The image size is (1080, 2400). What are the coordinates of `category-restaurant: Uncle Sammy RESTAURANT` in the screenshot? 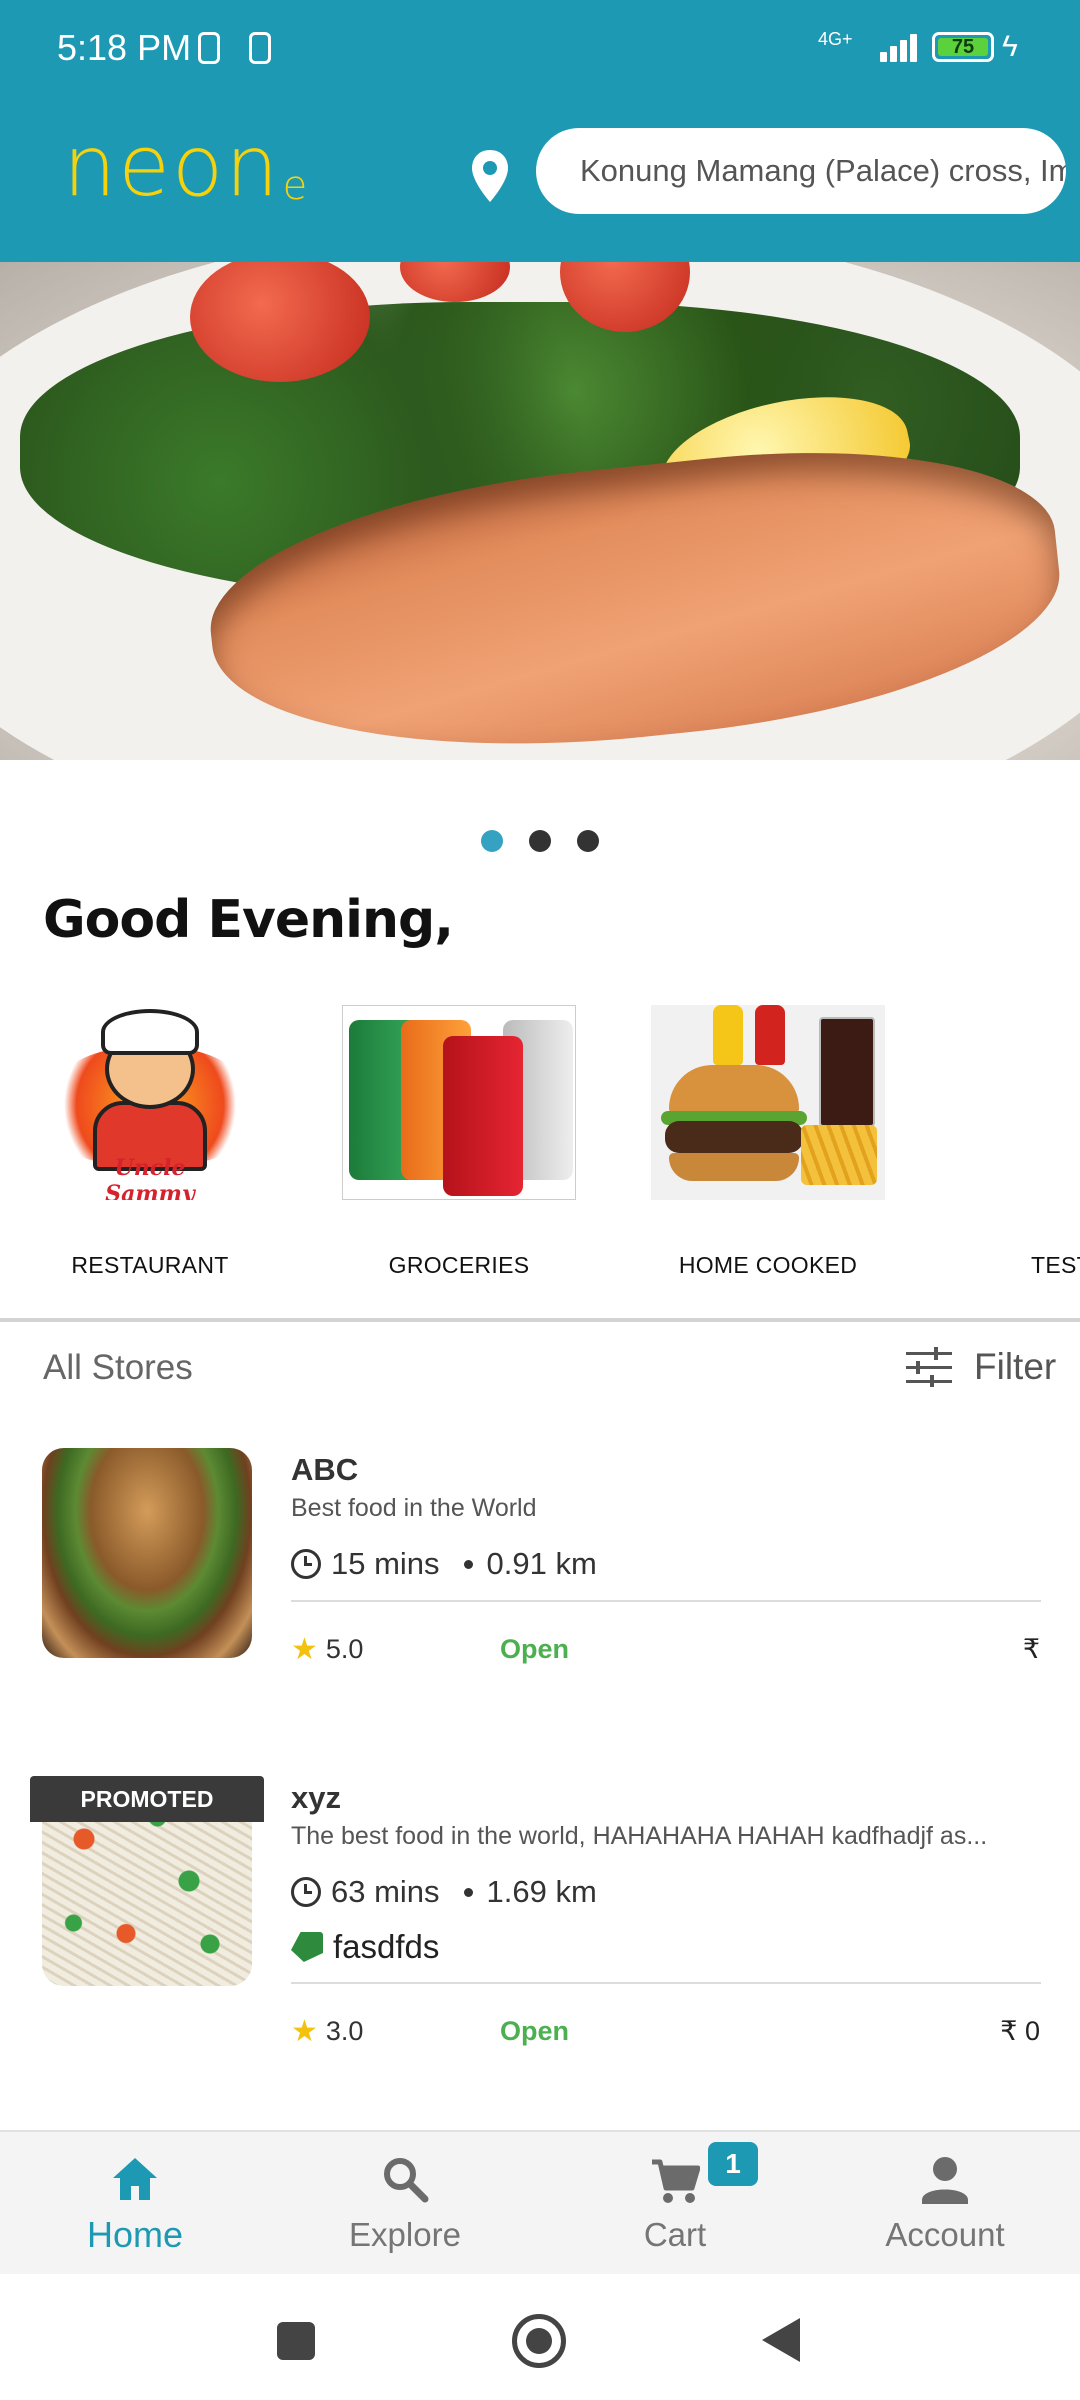 It's located at (150, 1142).